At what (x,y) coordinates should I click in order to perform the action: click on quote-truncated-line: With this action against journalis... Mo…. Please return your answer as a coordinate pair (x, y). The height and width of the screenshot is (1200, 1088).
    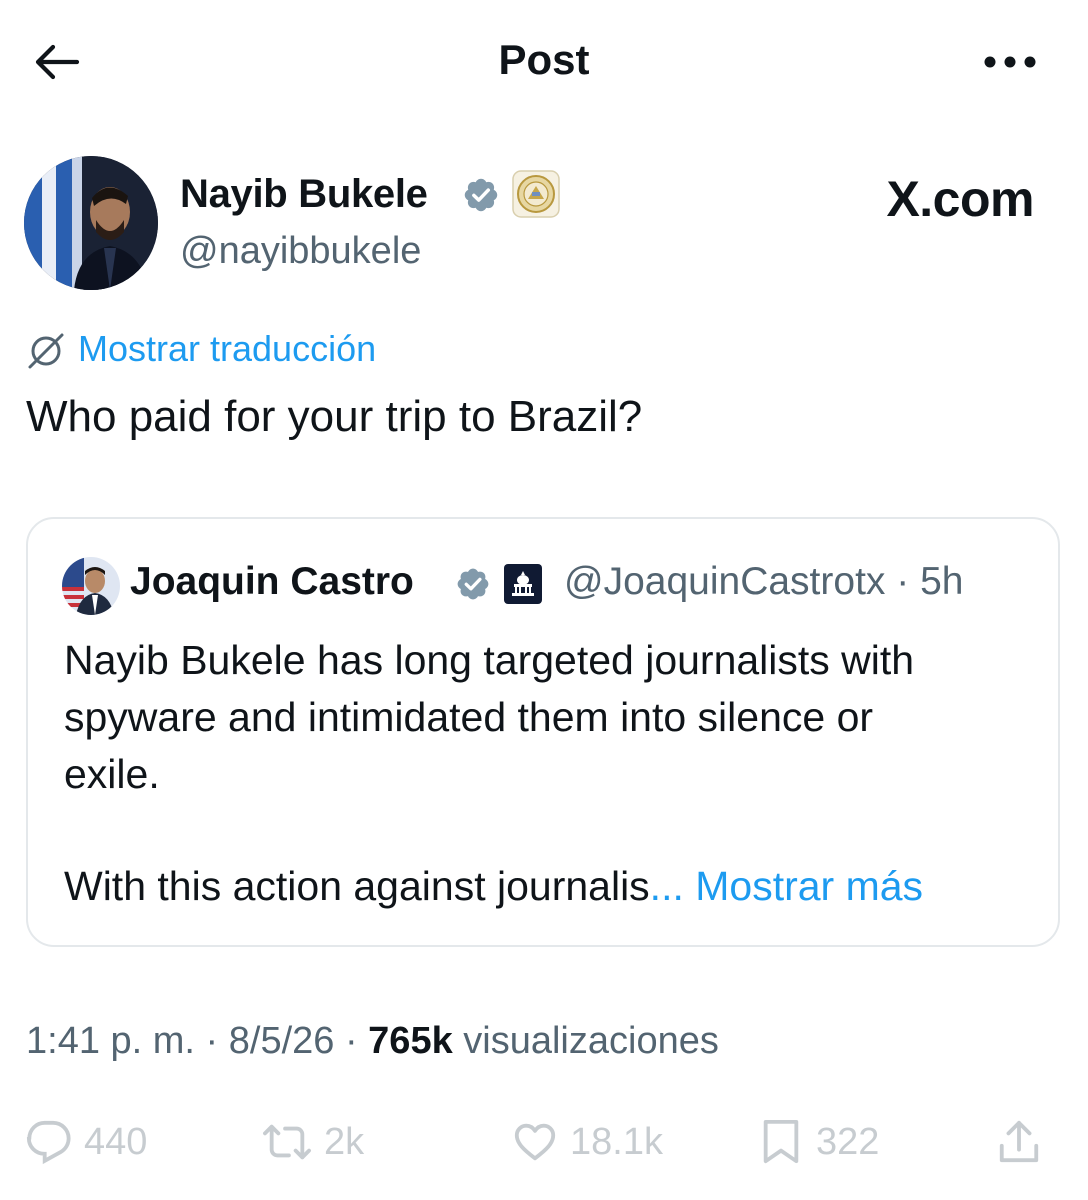
    Looking at the image, I should click on (493, 886).